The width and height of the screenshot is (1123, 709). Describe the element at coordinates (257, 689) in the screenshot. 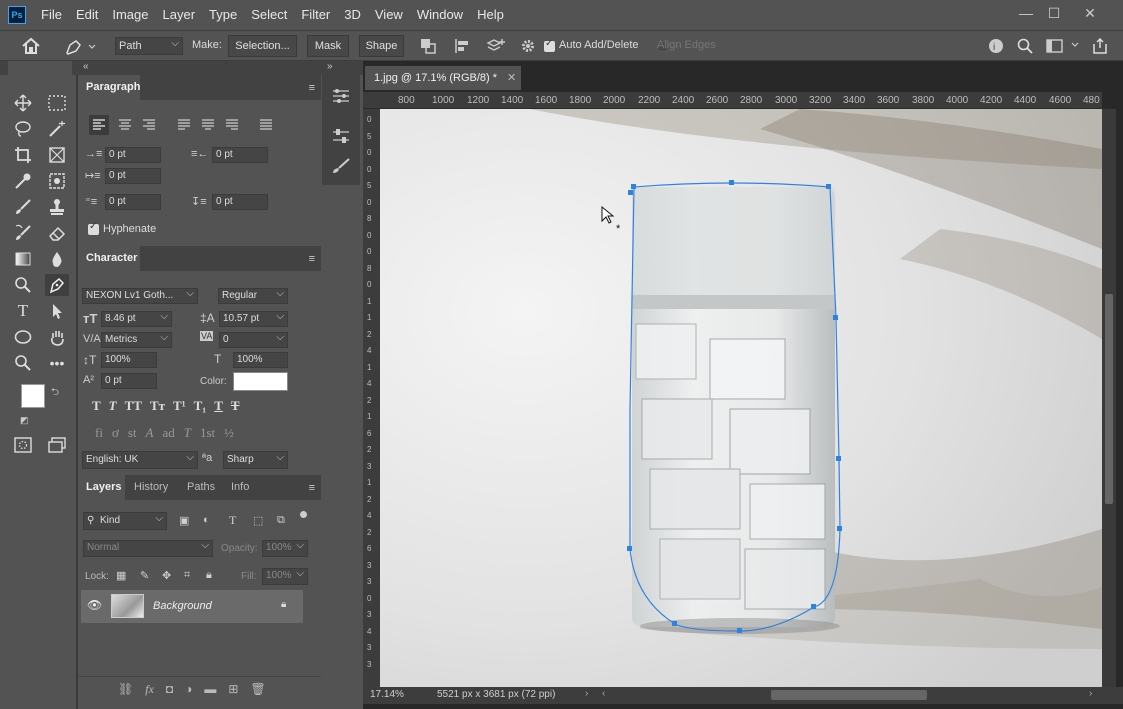

I see `delete-layer-icon: 🗑︎` at that location.